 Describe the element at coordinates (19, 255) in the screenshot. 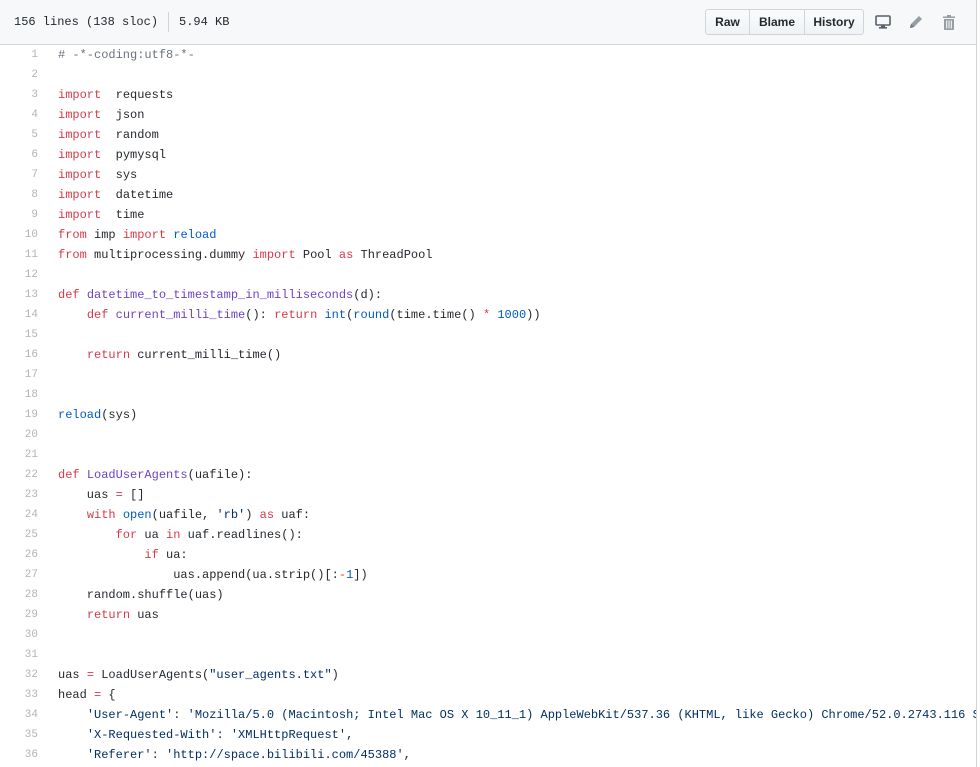

I see `line-number: 11` at that location.